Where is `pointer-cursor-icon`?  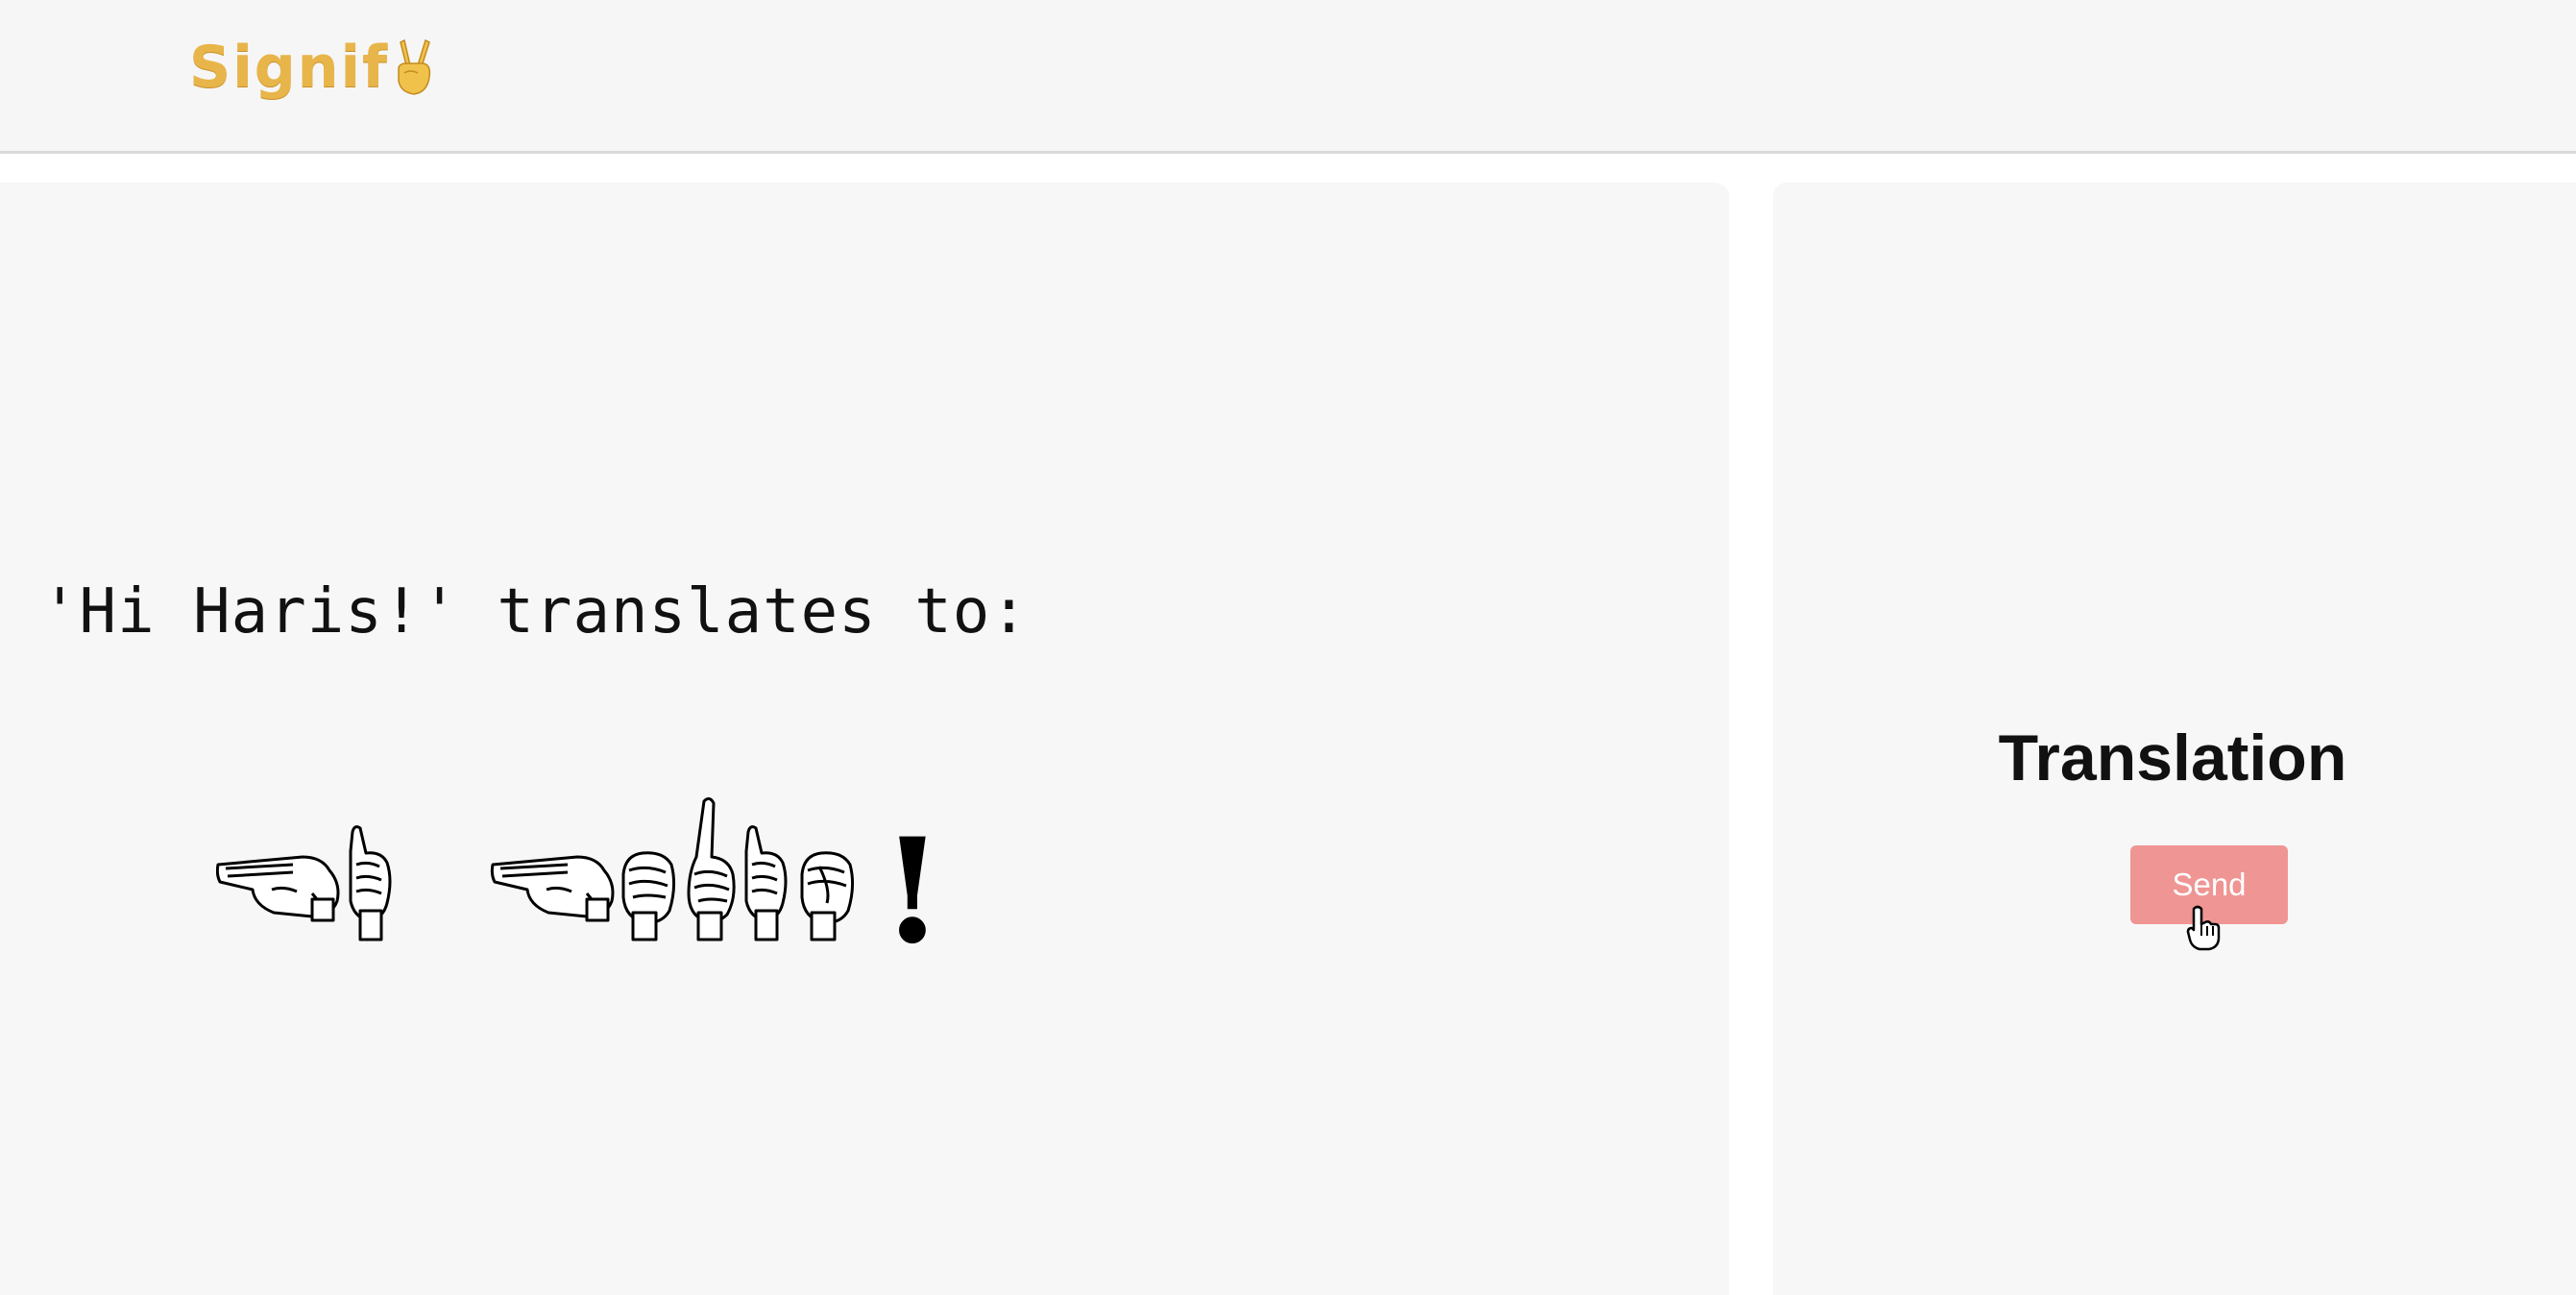
pointer-cursor-icon is located at coordinates (2203, 928).